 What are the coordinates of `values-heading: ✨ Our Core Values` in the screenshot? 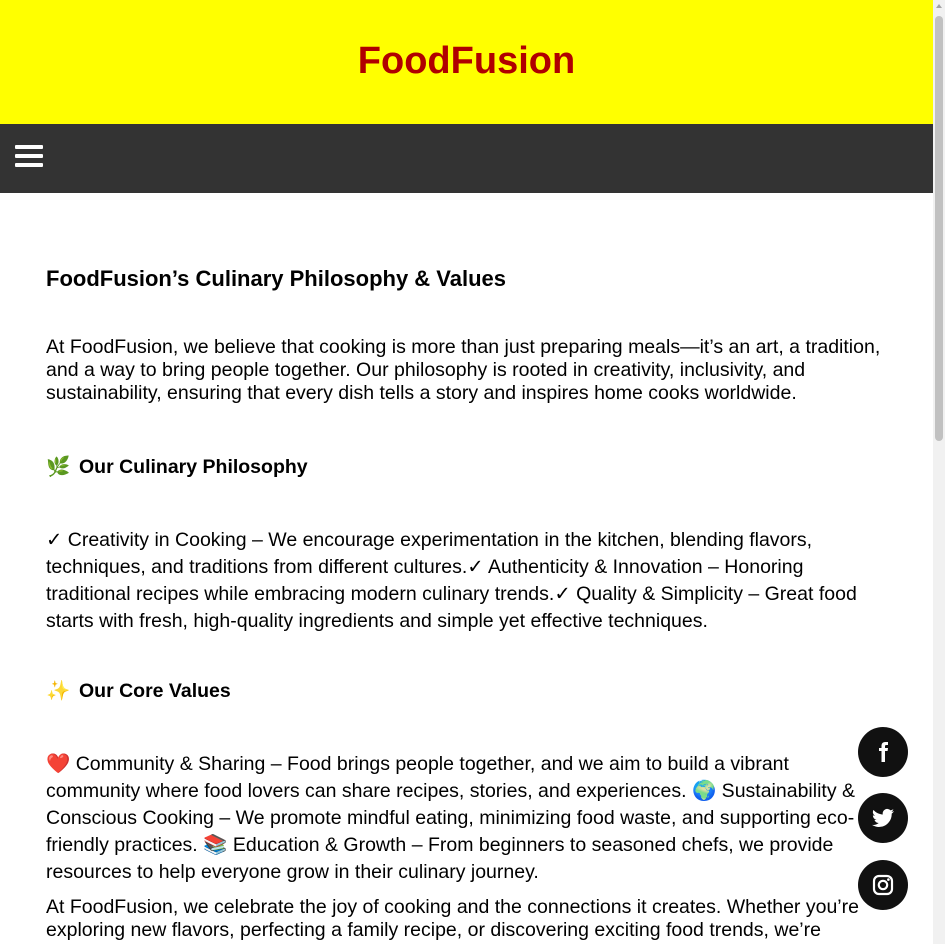 It's located at (138, 691).